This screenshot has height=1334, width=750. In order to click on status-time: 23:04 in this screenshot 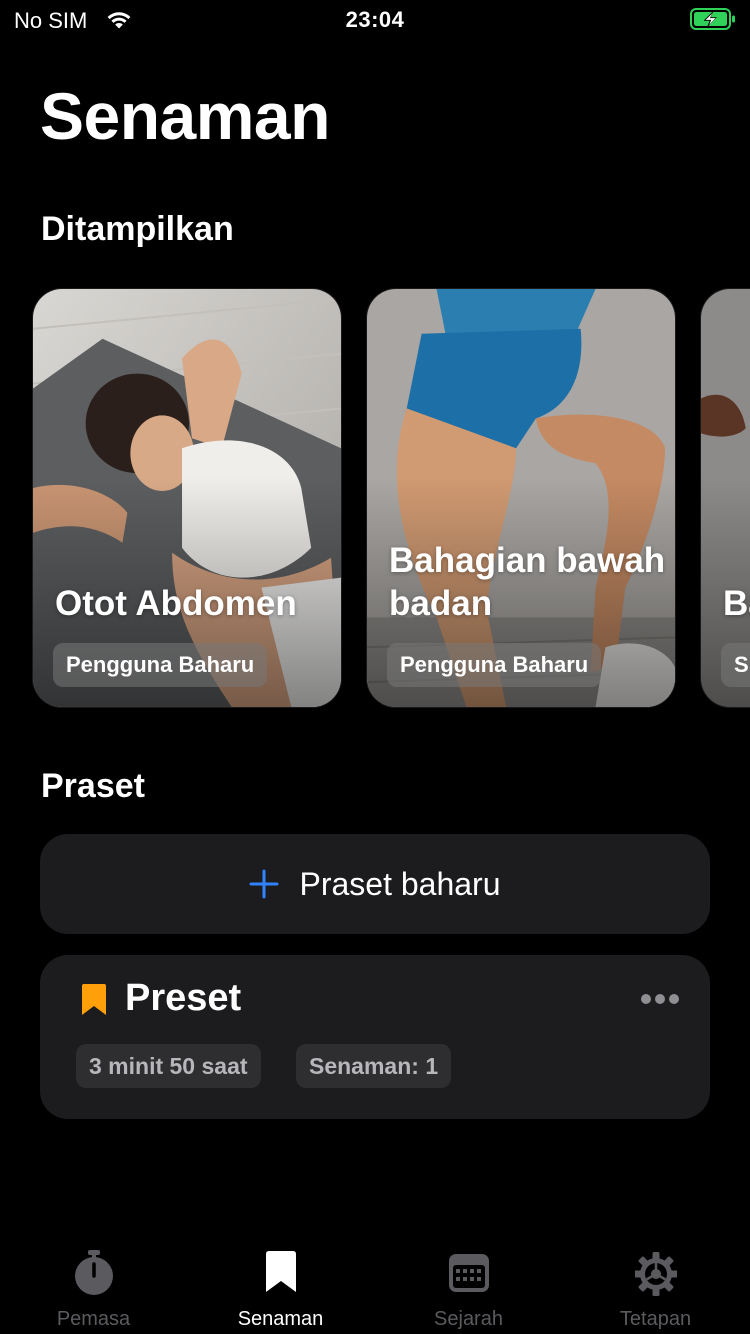, I will do `click(375, 19)`.